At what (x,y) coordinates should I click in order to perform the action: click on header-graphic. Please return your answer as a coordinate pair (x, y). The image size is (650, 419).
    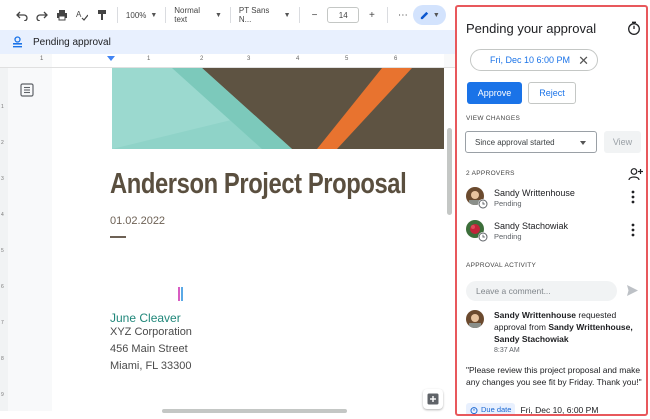
    Looking at the image, I should click on (278, 108).